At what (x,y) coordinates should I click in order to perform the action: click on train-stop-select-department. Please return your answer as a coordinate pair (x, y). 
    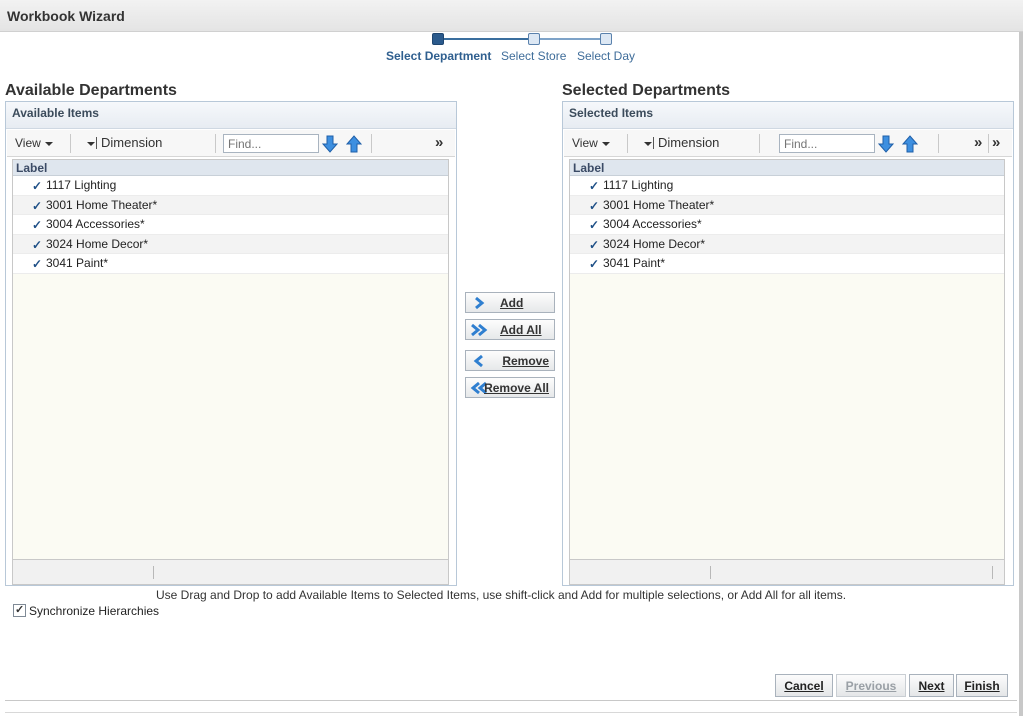
    Looking at the image, I should click on (438, 39).